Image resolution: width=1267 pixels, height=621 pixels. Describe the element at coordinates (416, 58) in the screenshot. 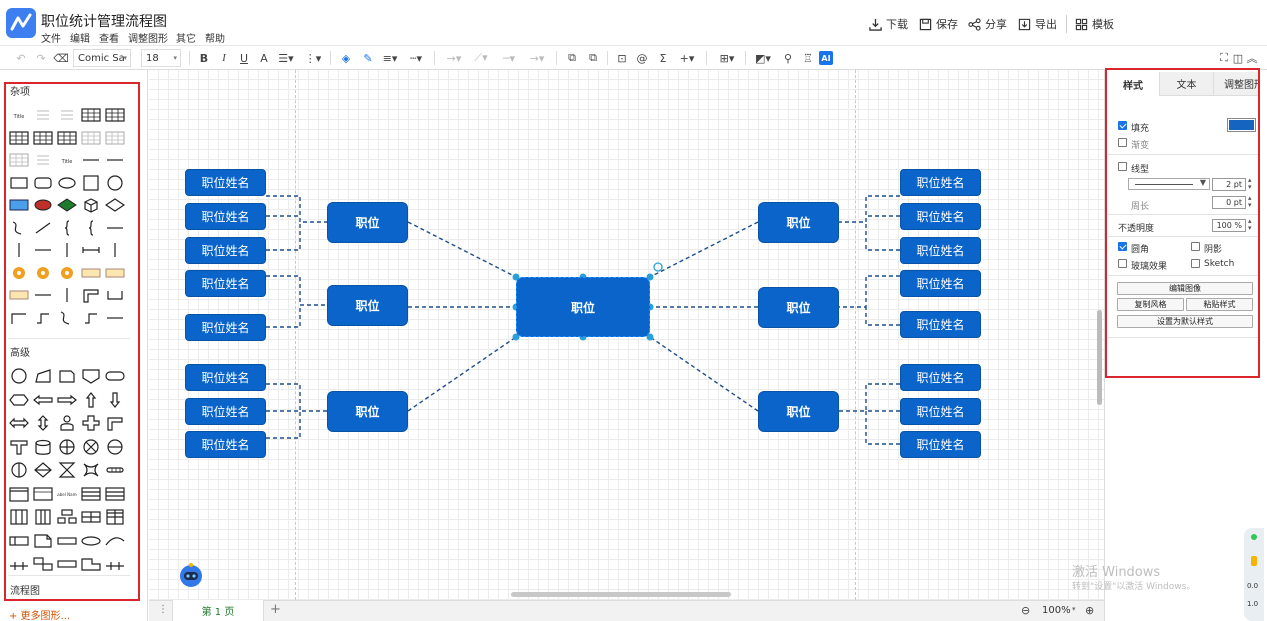

I see `line-style-icon: ┄▾` at that location.